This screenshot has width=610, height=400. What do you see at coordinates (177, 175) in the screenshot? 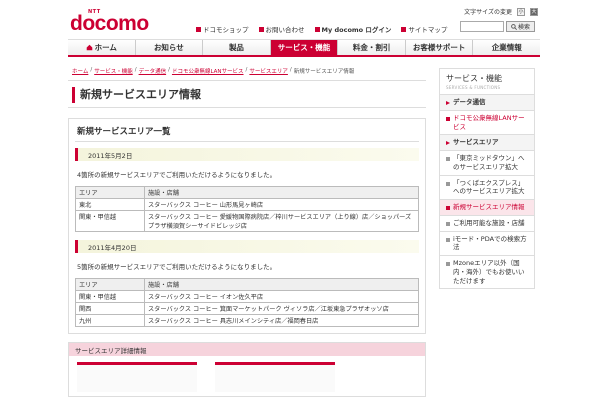
I see `section-intro: 4箇所の新規サービスエリアでご利用いただけるようになりました。` at bounding box center [177, 175].